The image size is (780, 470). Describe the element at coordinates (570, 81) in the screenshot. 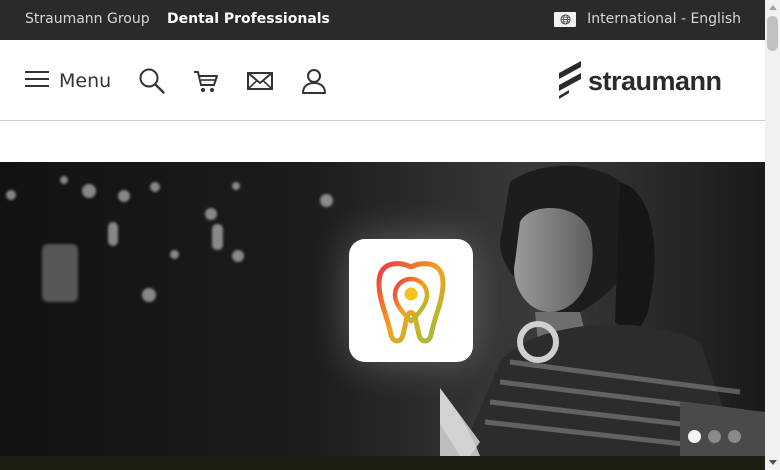

I see `logo-mark-icon` at that location.